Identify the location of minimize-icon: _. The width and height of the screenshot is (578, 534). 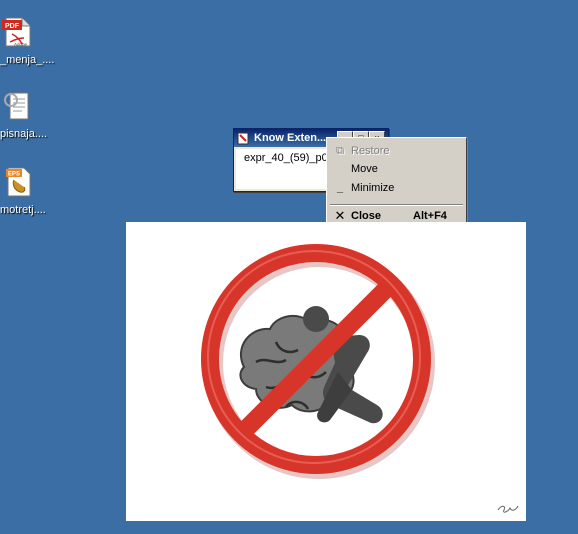
(340, 188).